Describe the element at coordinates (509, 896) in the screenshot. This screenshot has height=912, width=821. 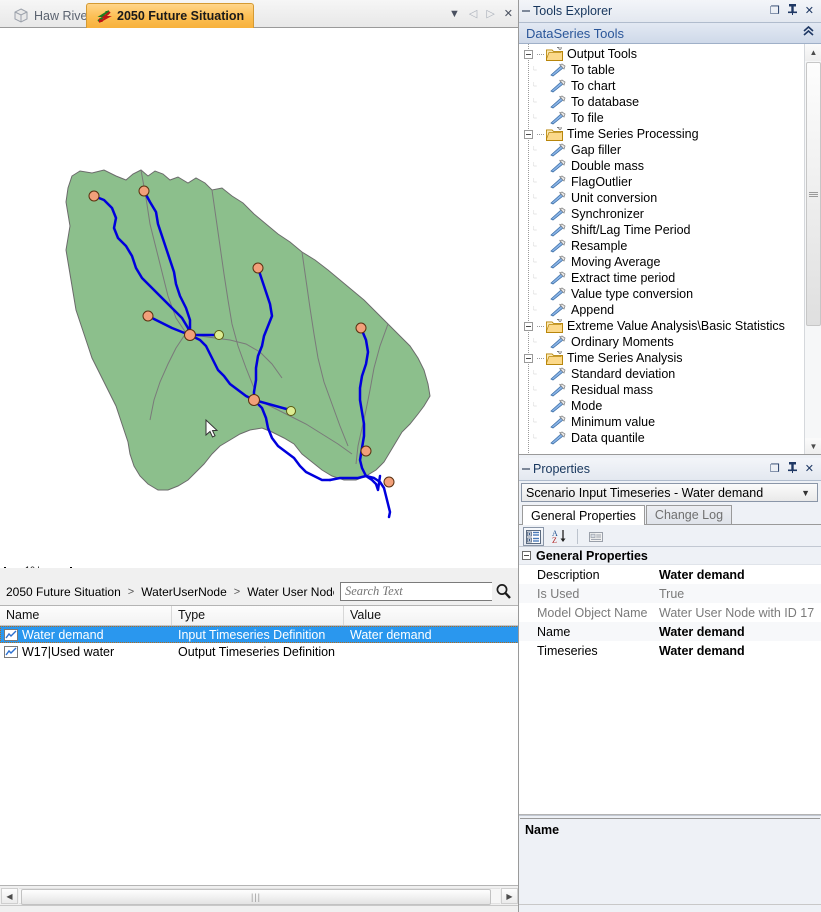
I see `scroll-right-icon: ▶` at that location.